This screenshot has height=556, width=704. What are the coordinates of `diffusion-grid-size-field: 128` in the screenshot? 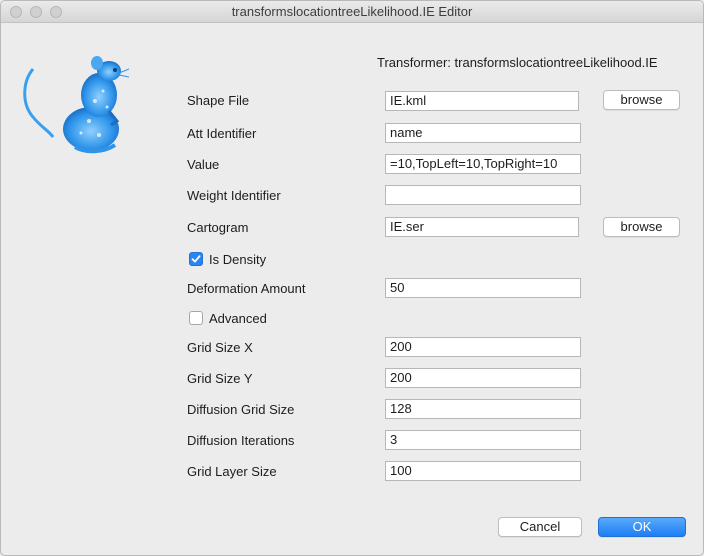 It's located at (483, 409).